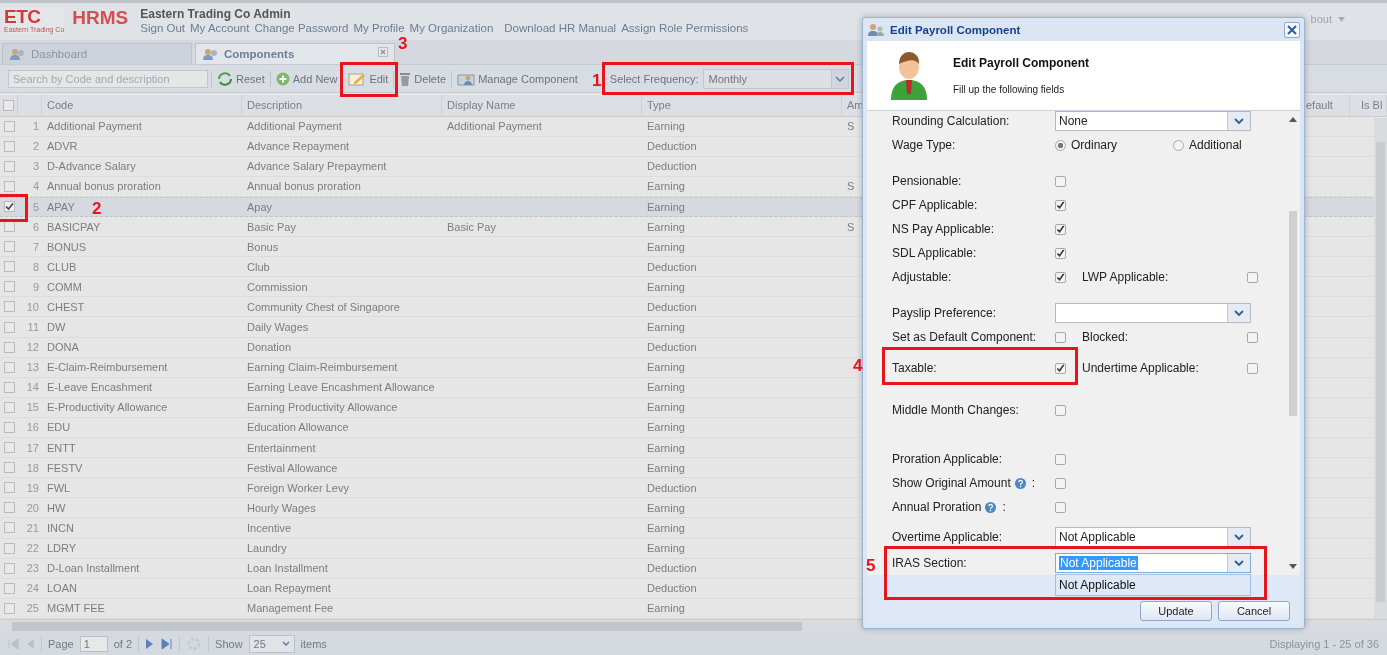  I want to click on about-menu: bout, so click(1321, 19).